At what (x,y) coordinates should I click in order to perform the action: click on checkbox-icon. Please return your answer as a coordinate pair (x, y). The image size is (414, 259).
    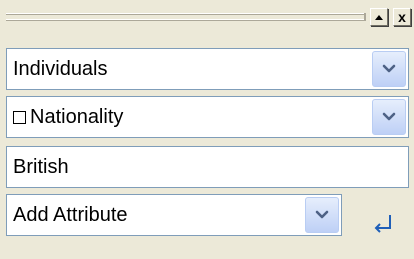
    Looking at the image, I should click on (19, 117).